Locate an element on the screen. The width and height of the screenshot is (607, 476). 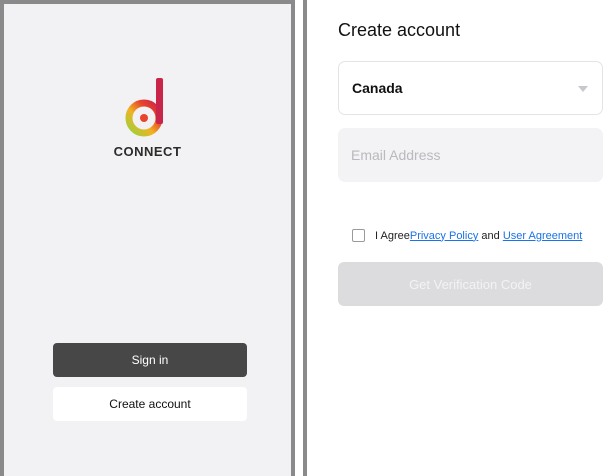
agreement-row: I Agree Privacy Policy and User Agreement is located at coordinates (467, 235).